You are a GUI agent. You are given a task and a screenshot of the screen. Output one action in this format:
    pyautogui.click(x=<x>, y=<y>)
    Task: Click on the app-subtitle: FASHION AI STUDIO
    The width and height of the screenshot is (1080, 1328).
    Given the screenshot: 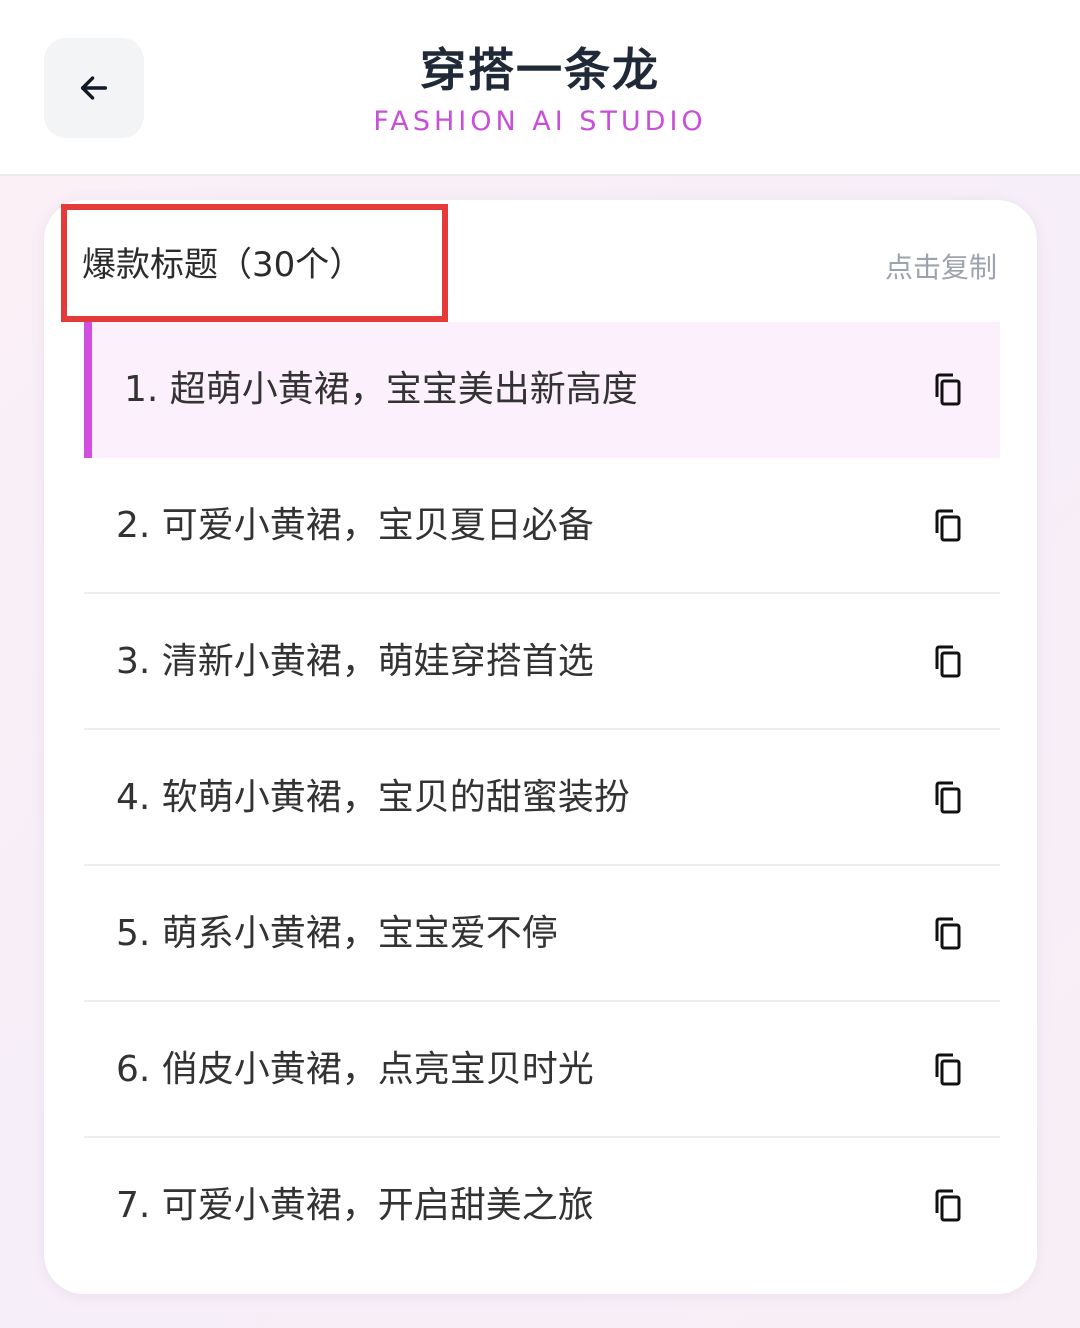 What is the action you would take?
    pyautogui.click(x=540, y=121)
    